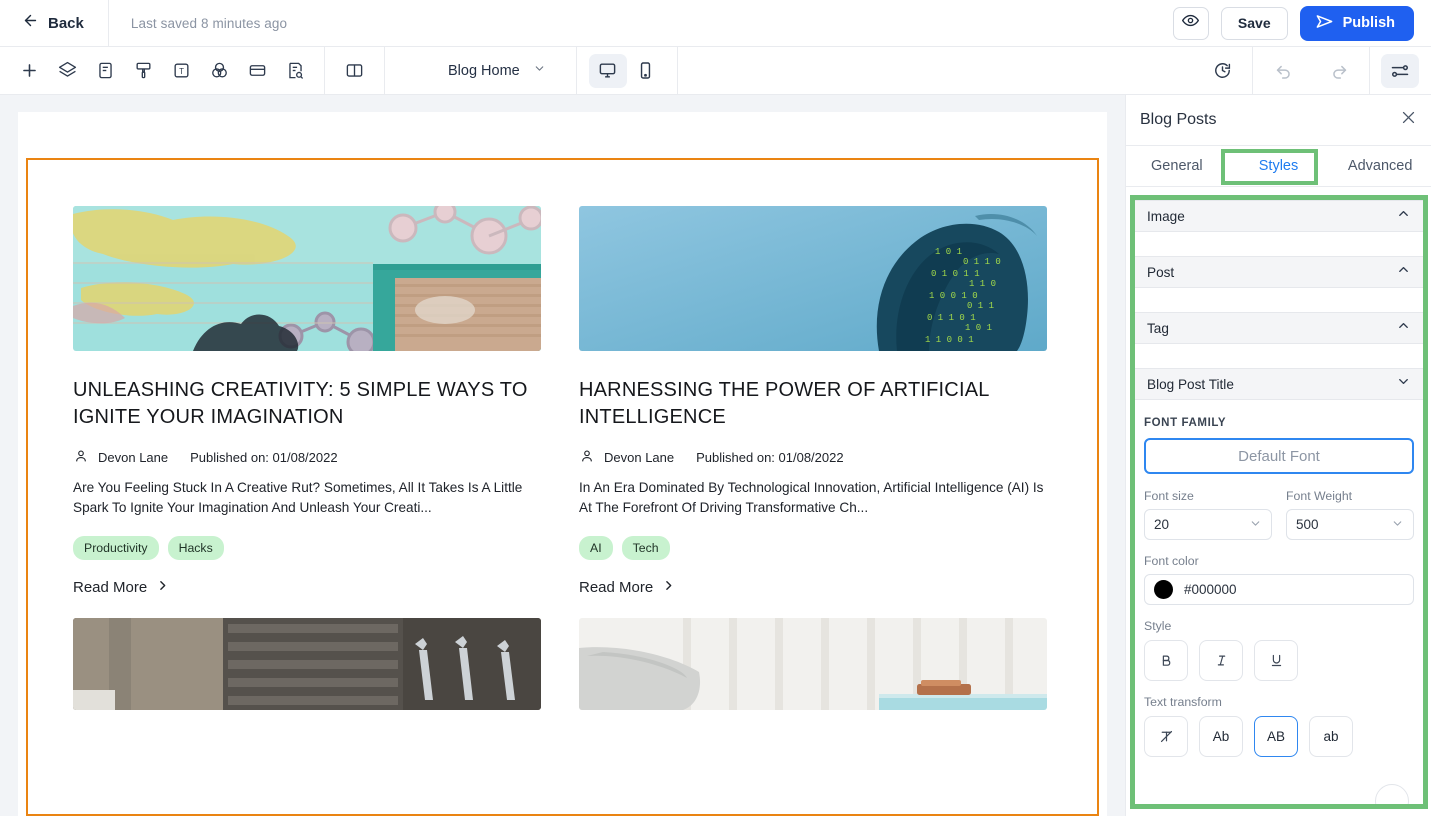 The width and height of the screenshot is (1431, 816). What do you see at coordinates (133, 457) in the screenshot?
I see `post-author: Devon Lane` at bounding box center [133, 457].